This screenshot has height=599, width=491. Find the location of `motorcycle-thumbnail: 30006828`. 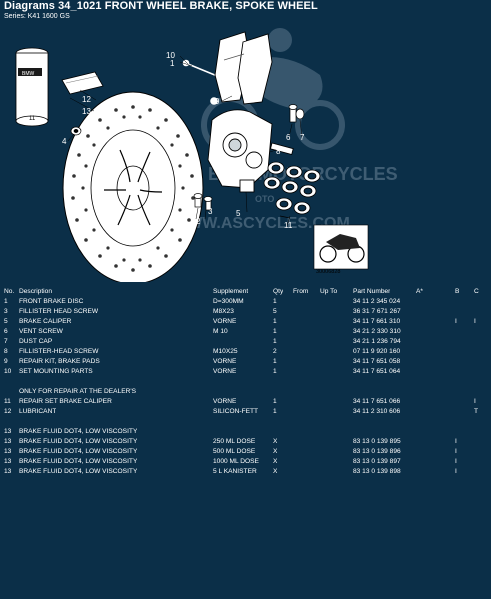

motorcycle-thumbnail: 30006828 is located at coordinates (341, 249).